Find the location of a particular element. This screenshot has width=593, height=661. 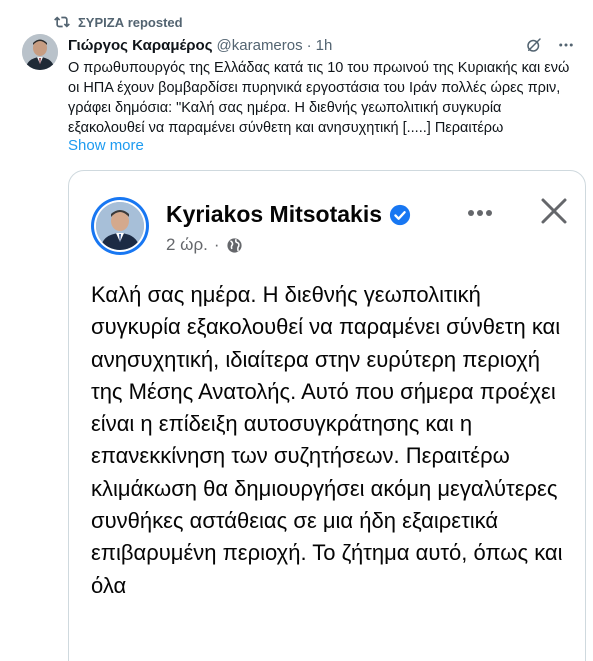

fb-avatar is located at coordinates (120, 226).